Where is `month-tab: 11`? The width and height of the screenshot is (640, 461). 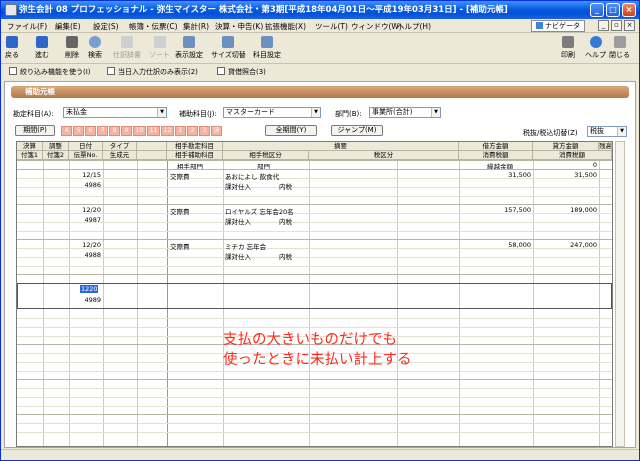 month-tab: 11 is located at coordinates (153, 131).